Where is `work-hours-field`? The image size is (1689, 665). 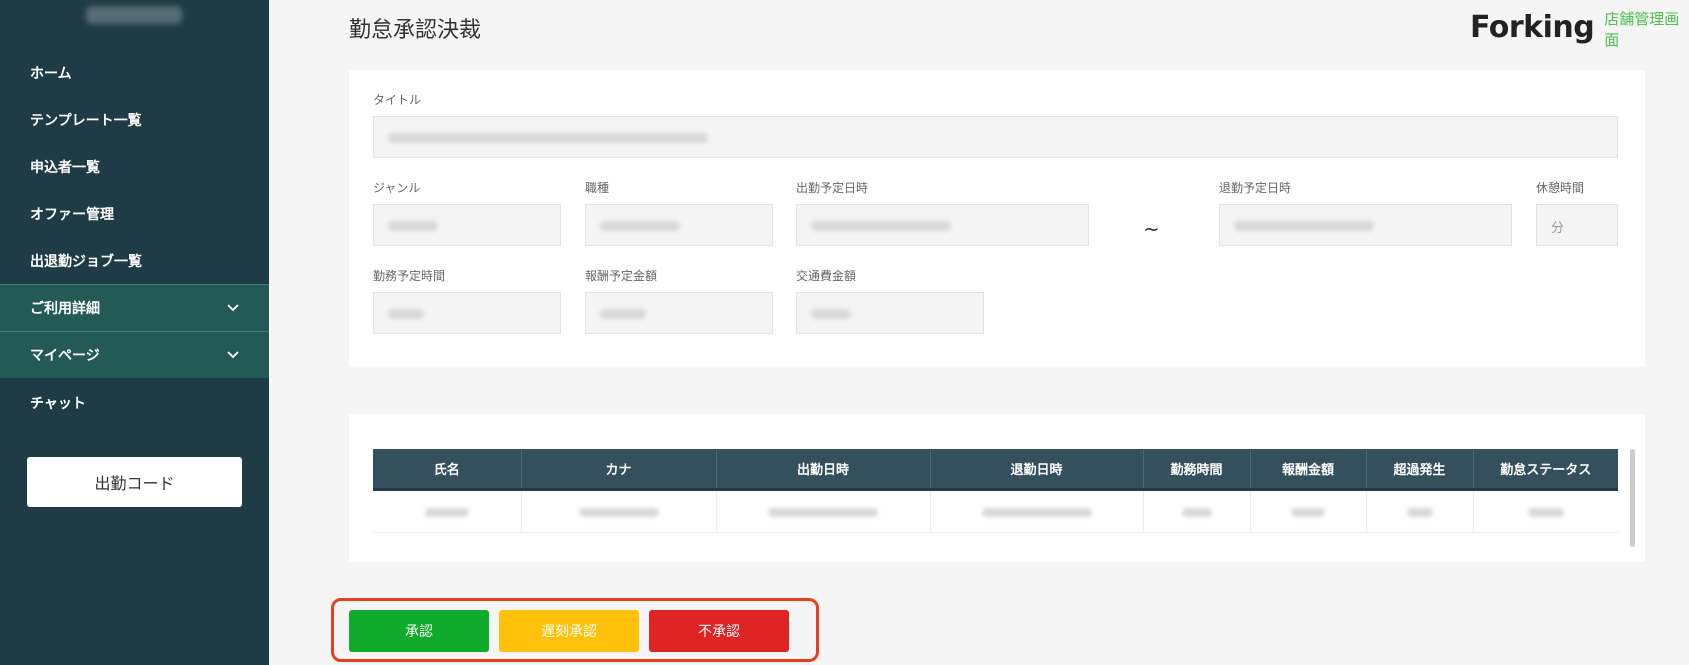
work-hours-field is located at coordinates (467, 313).